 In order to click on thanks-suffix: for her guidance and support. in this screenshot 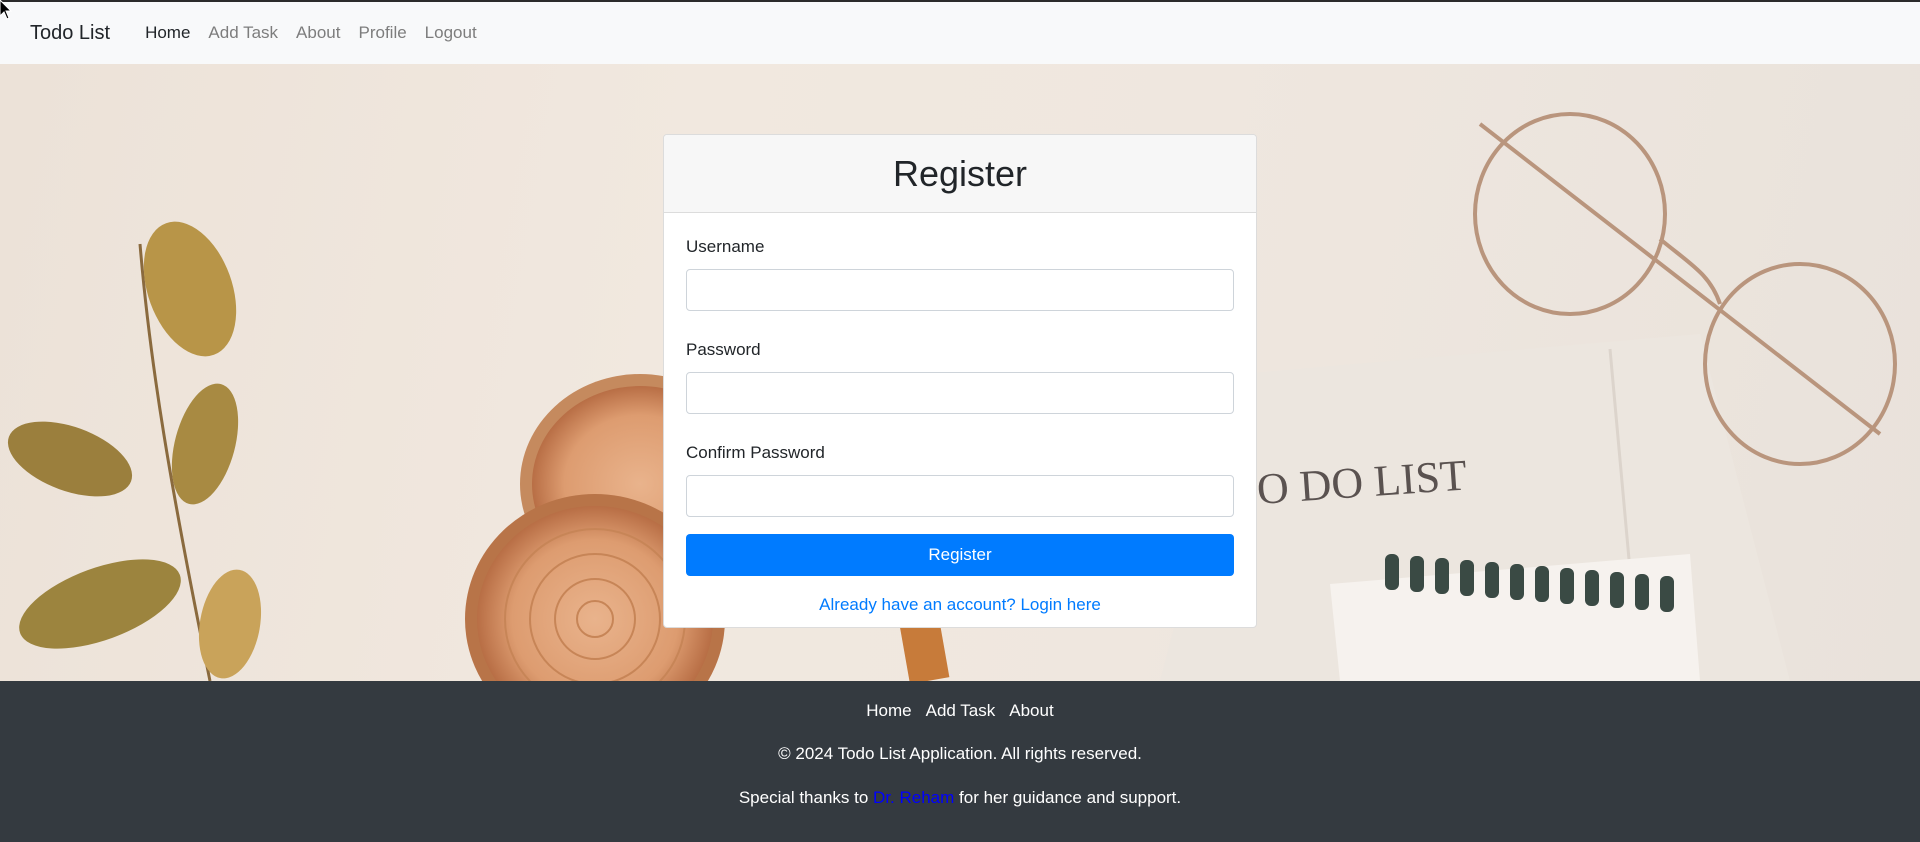, I will do `click(1070, 797)`.